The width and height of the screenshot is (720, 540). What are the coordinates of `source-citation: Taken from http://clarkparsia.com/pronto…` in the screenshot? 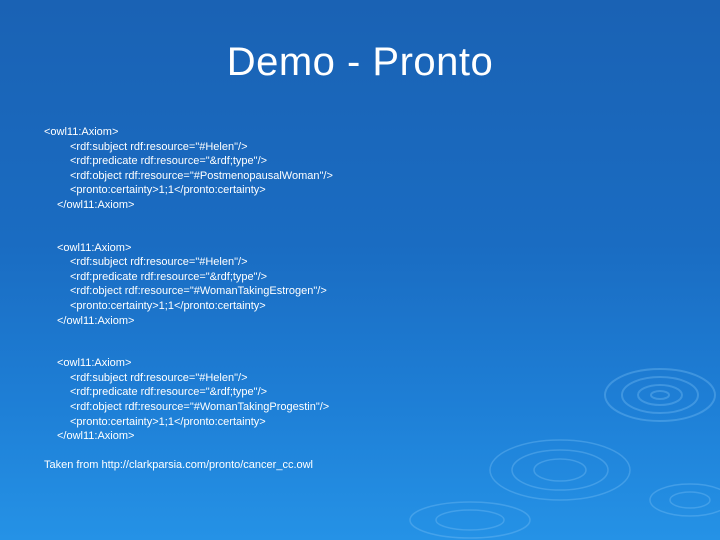 It's located at (179, 465).